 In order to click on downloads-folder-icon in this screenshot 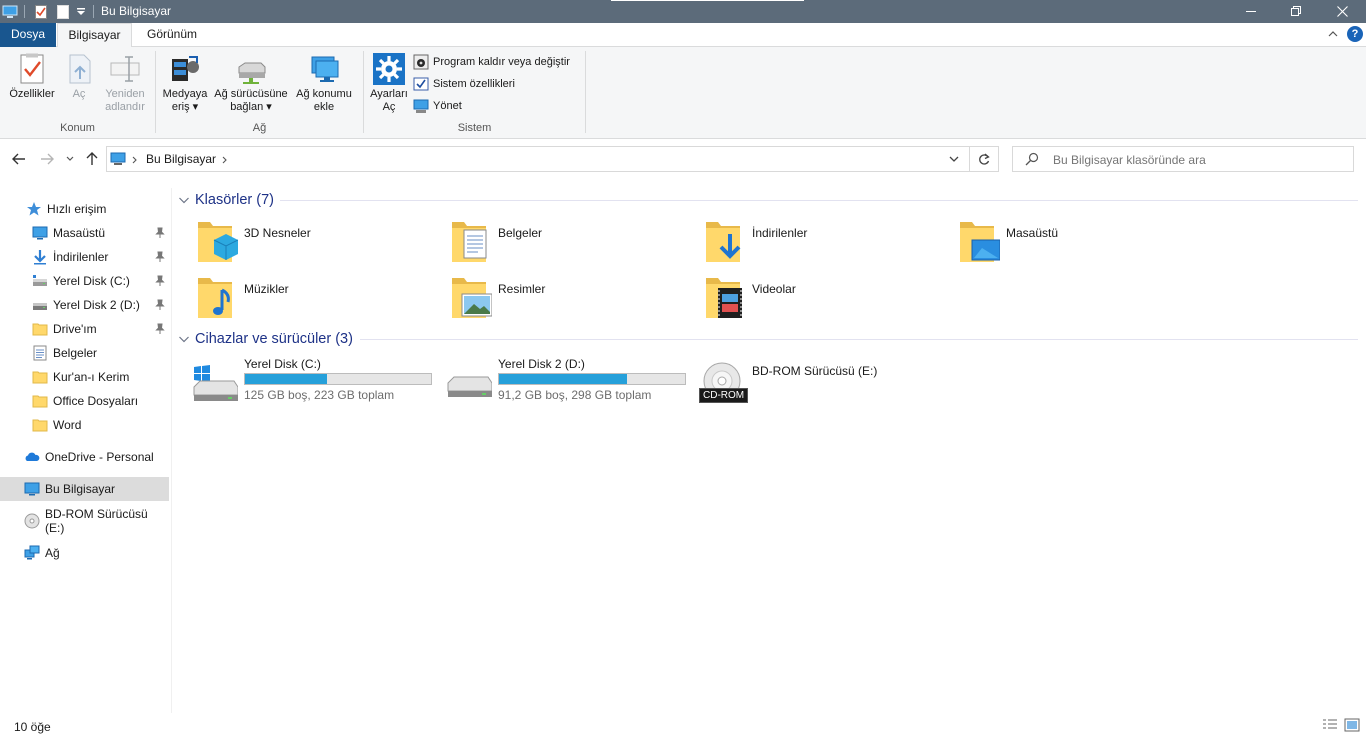, I will do `click(723, 242)`.